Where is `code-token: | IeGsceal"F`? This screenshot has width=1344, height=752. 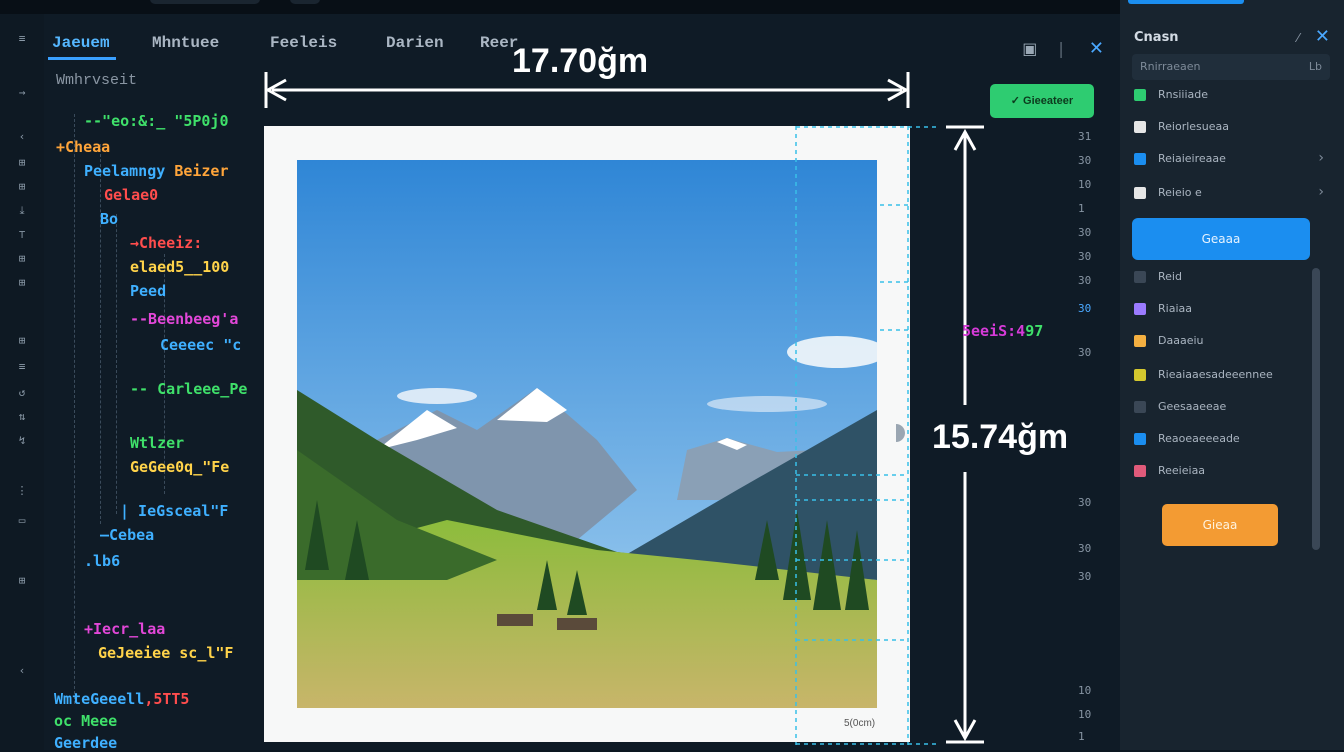
code-token: | IeGsceal"F is located at coordinates (174, 511).